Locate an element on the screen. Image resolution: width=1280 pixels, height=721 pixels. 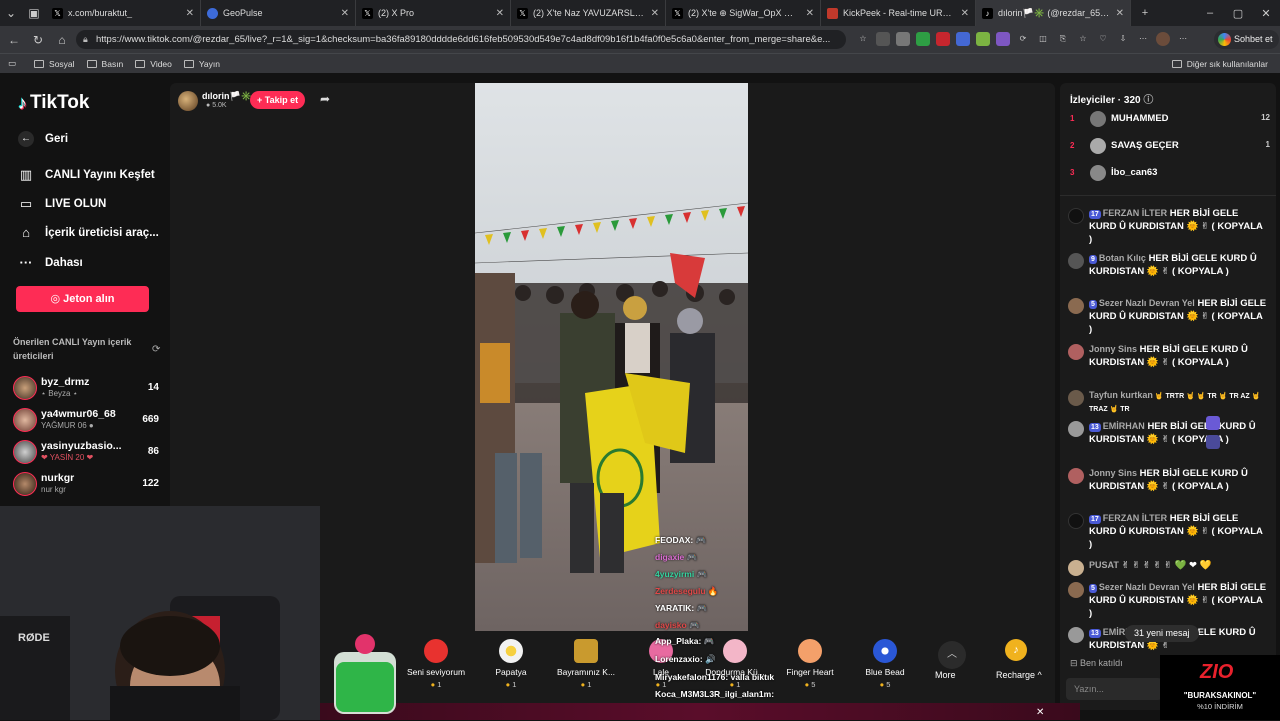
sidebar-item-back: ← Geri is located at coordinates (43, 139).